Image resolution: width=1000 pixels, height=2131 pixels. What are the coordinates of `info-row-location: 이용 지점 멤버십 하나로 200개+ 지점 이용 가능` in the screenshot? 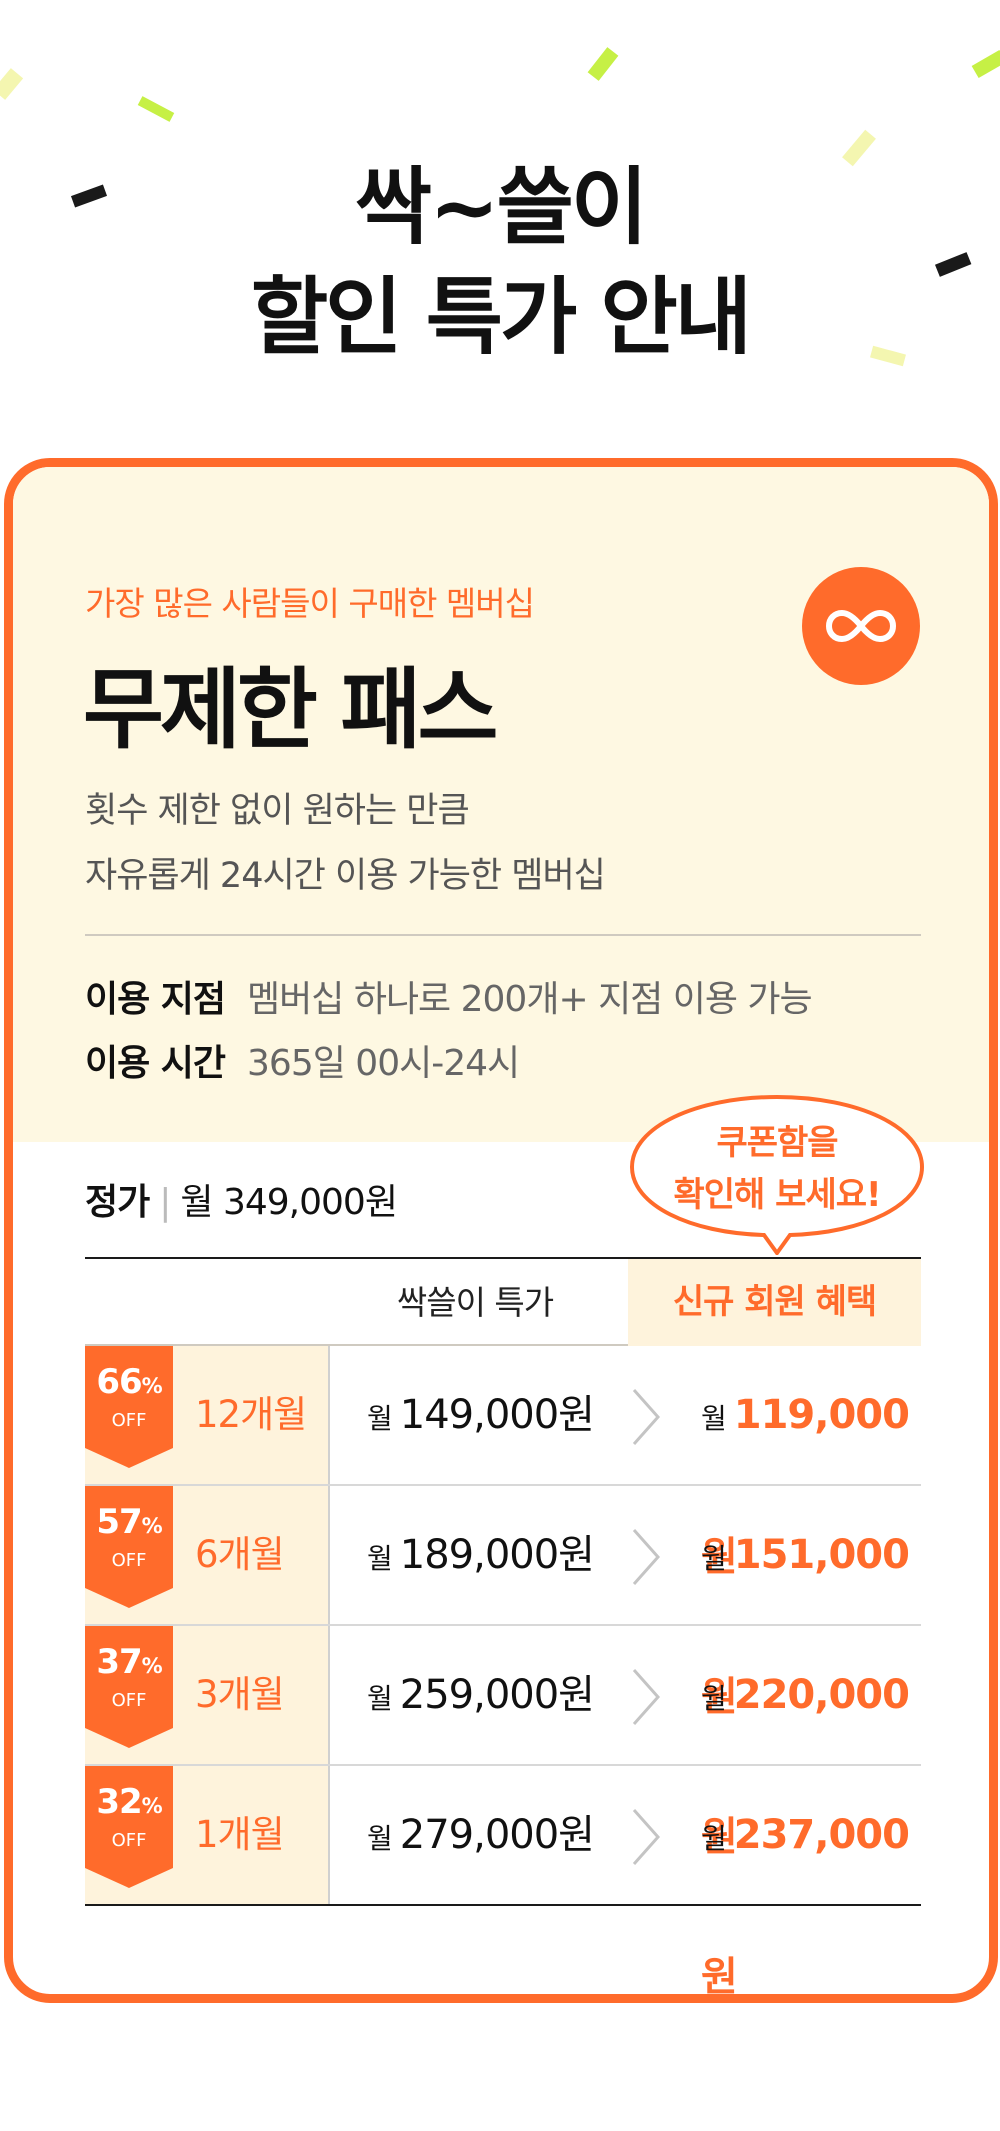 It's located at (449, 999).